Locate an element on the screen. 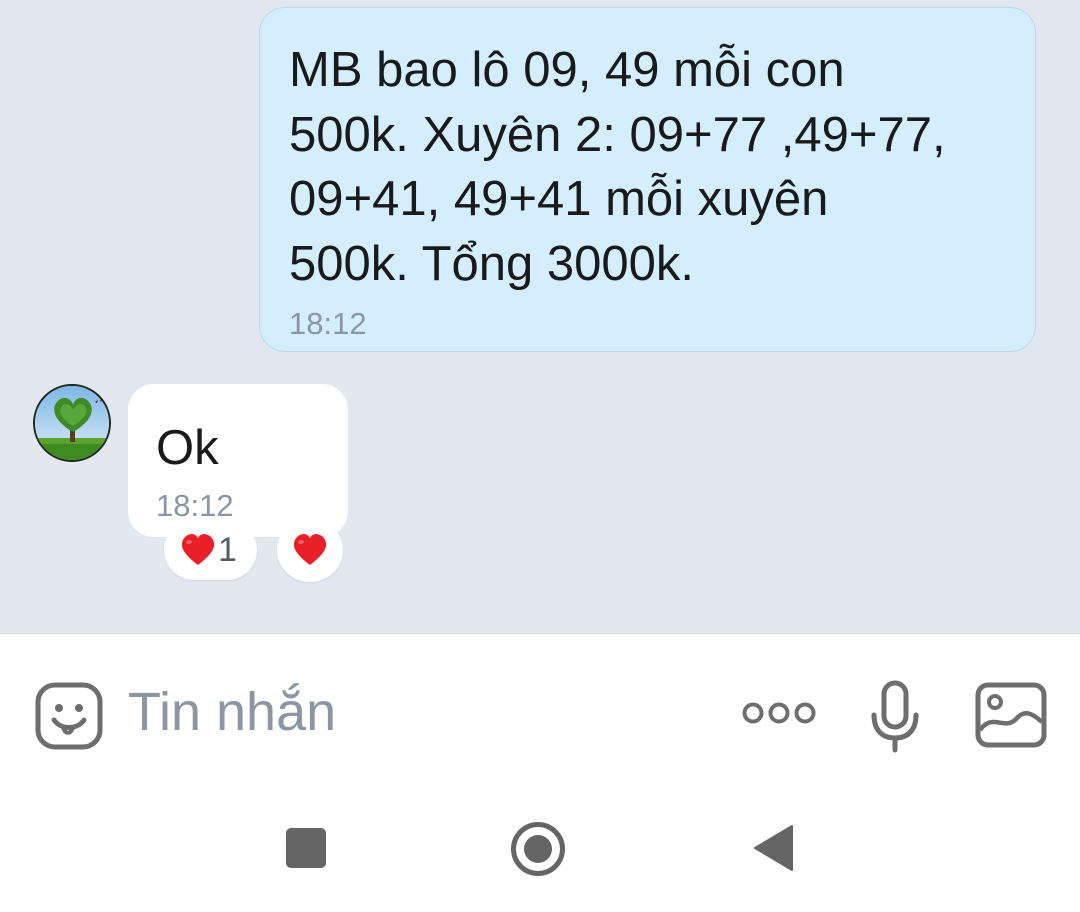  system-navigation-bar is located at coordinates (540, 848).